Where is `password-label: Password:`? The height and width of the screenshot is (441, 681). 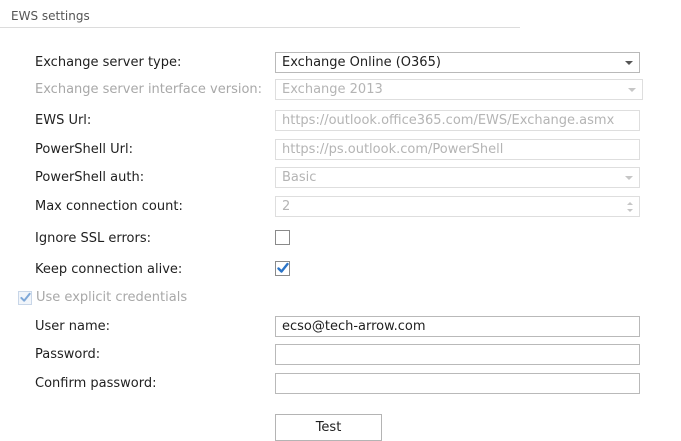
password-label: Password: is located at coordinates (68, 354).